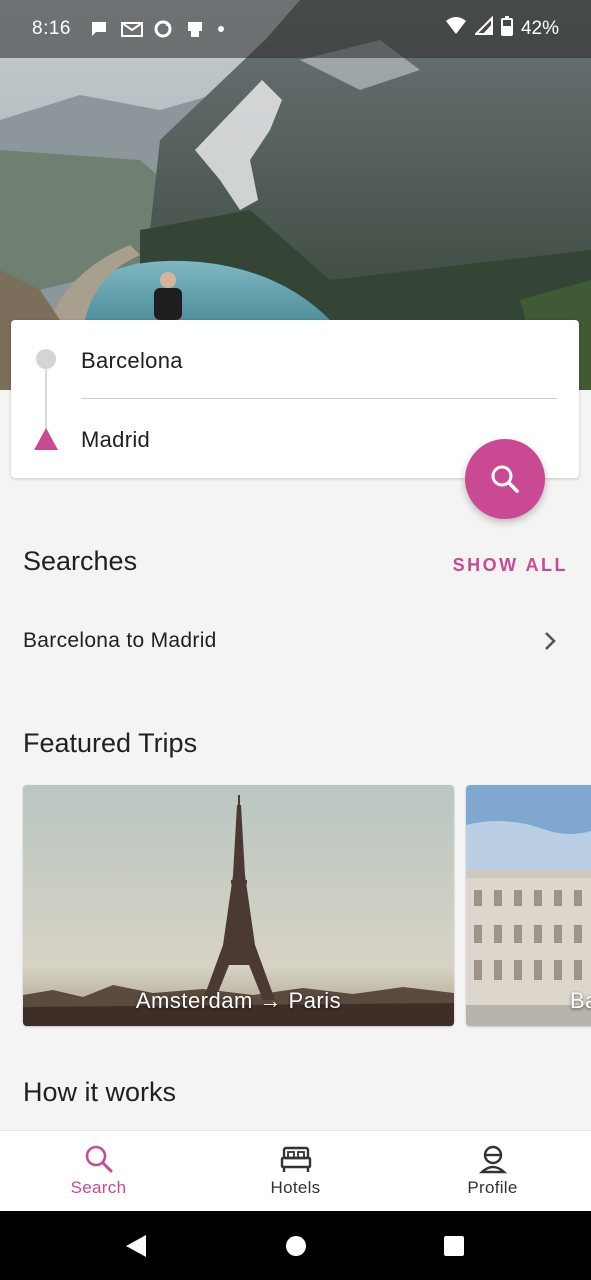 Image resolution: width=591 pixels, height=1280 pixels. What do you see at coordinates (510, 565) in the screenshot?
I see `show-all-button: SHOW ALL` at bounding box center [510, 565].